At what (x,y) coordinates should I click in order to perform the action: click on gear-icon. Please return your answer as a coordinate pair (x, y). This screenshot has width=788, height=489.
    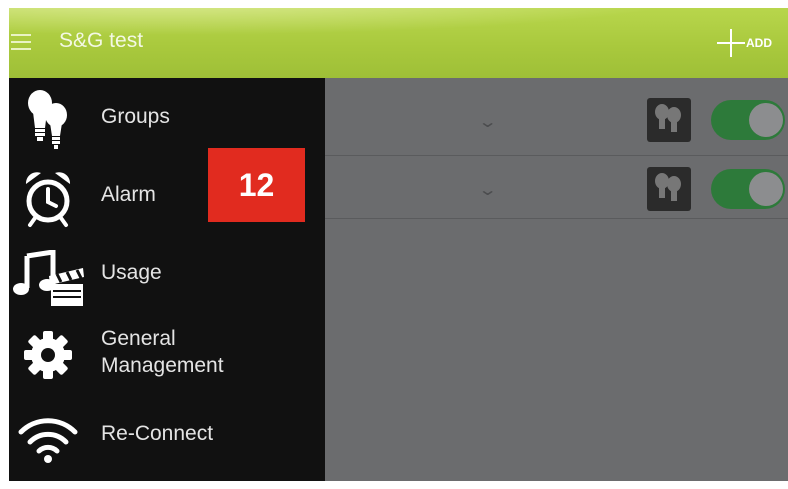
    Looking at the image, I should click on (48, 355).